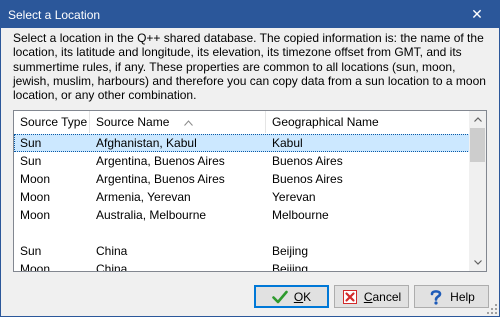 The width and height of the screenshot is (500, 317). I want to click on ok-button-label: OK, so click(302, 296).